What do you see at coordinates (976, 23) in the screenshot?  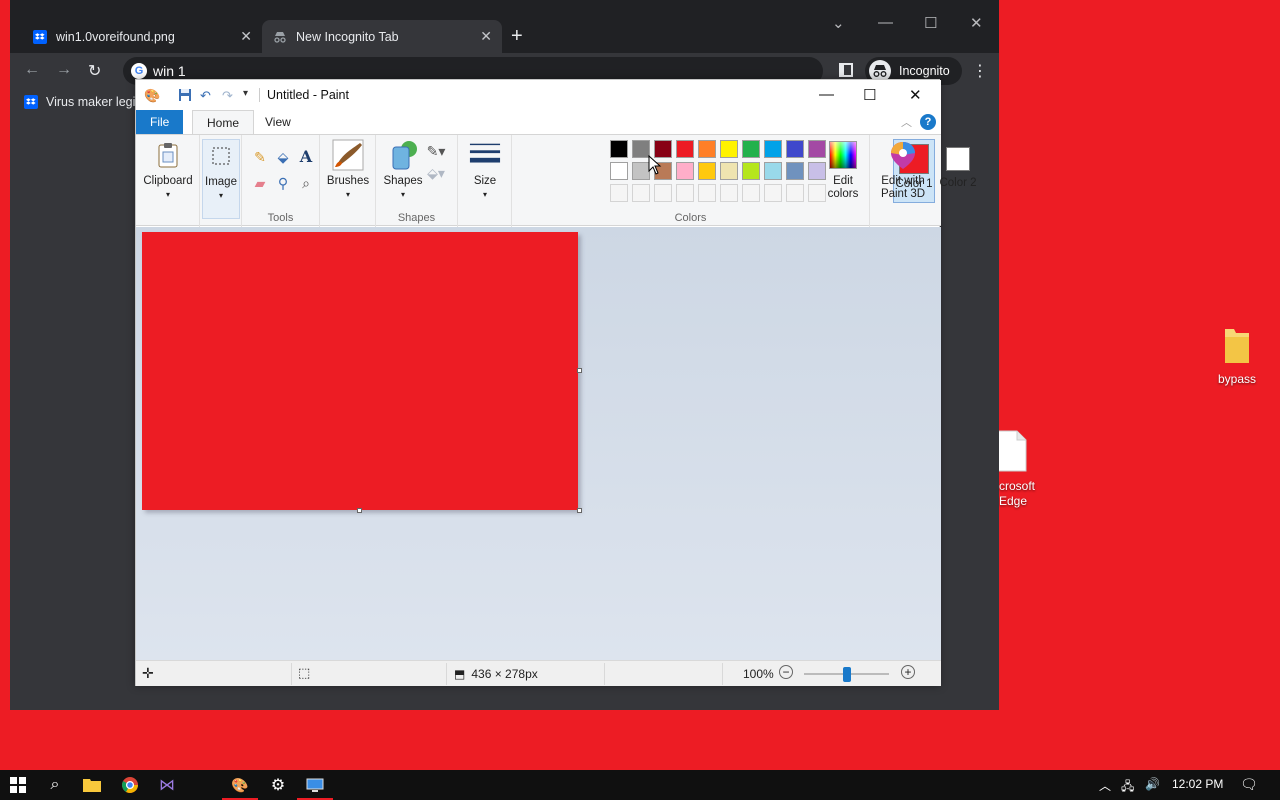 I see `close-button: ✕` at bounding box center [976, 23].